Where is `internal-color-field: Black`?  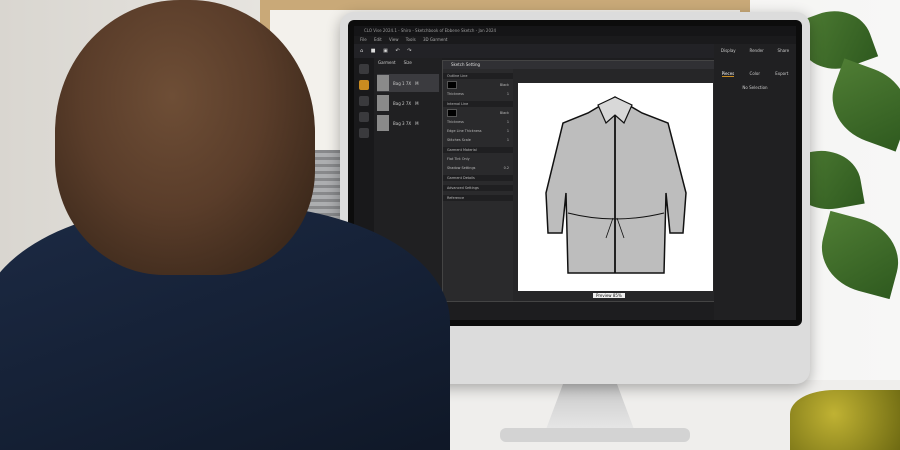 internal-color-field: Black is located at coordinates (478, 112).